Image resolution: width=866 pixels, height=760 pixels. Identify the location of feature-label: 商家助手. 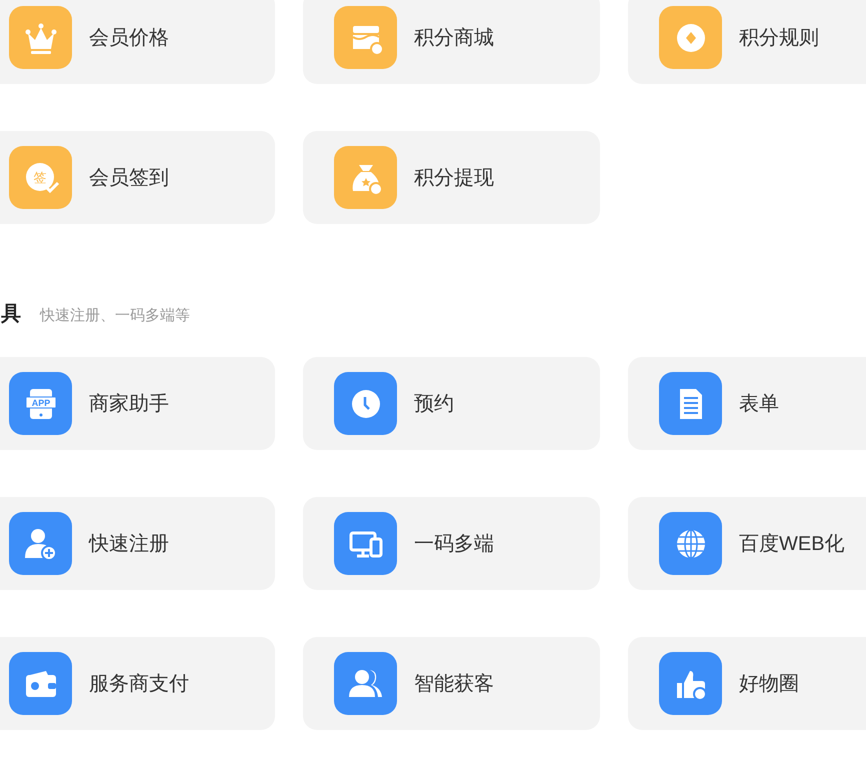
(129, 404).